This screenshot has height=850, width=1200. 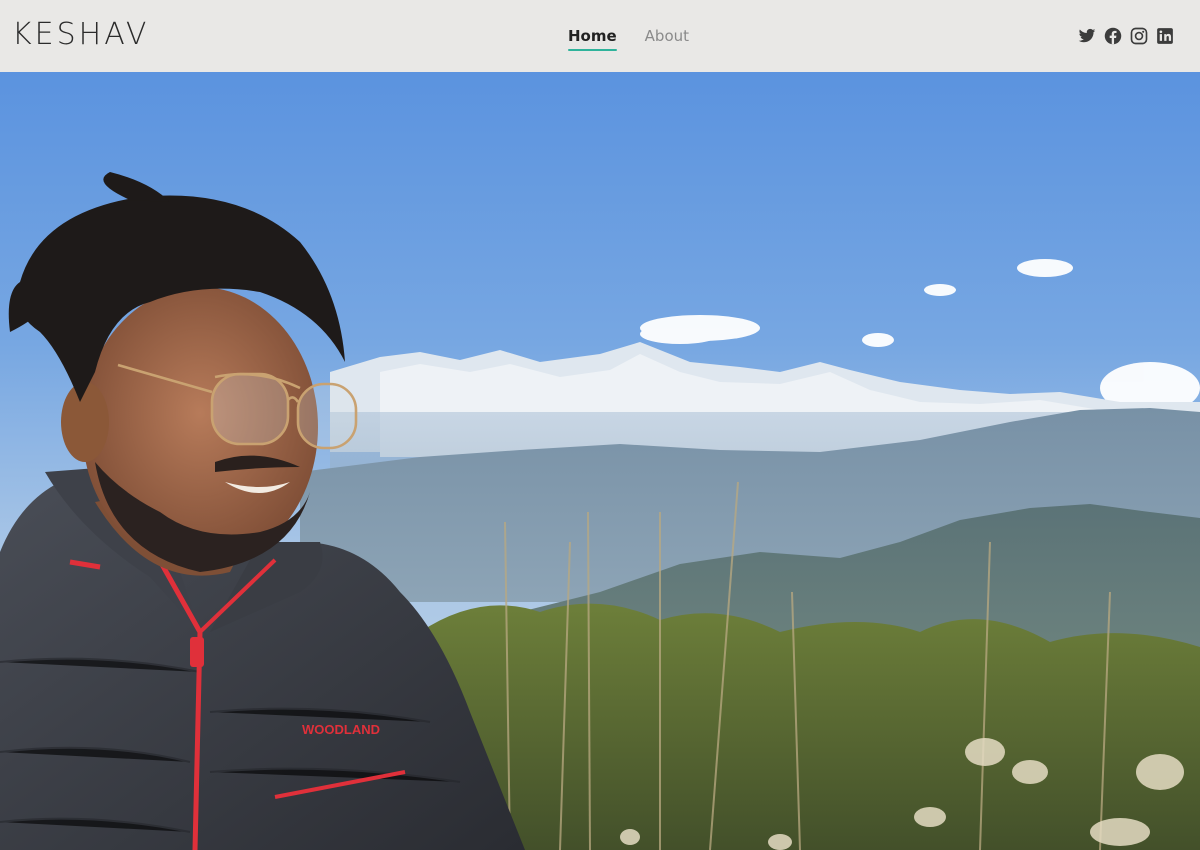 What do you see at coordinates (80, 35) in the screenshot?
I see `site-brand-logo: KESHAV` at bounding box center [80, 35].